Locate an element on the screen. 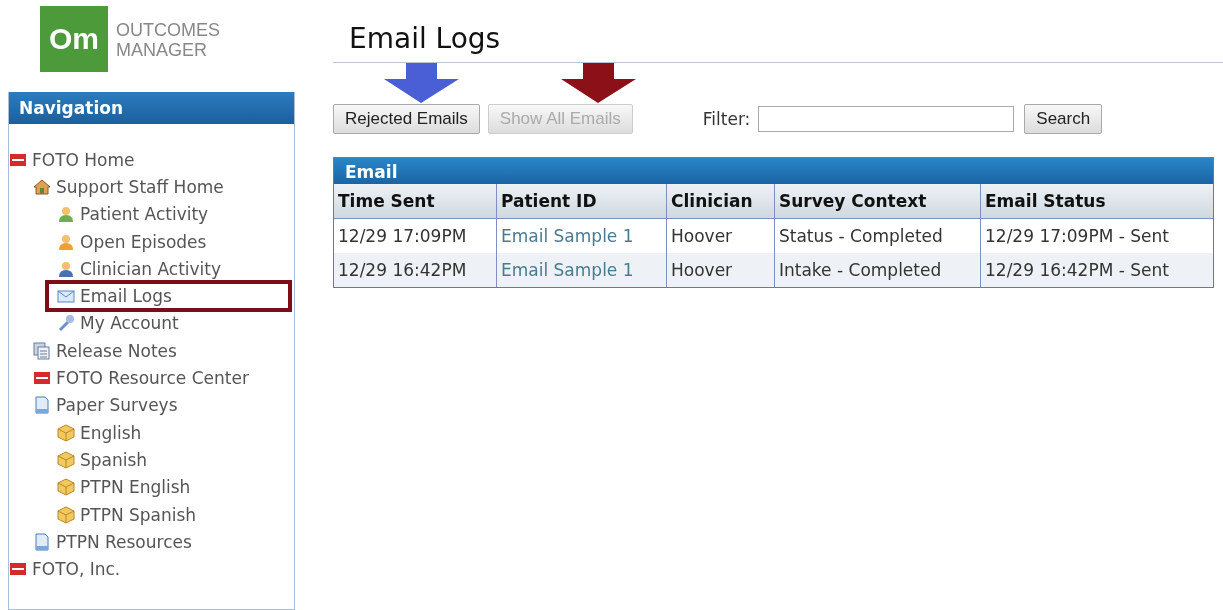 The image size is (1223, 610). wrench-icon is located at coordinates (66, 323).